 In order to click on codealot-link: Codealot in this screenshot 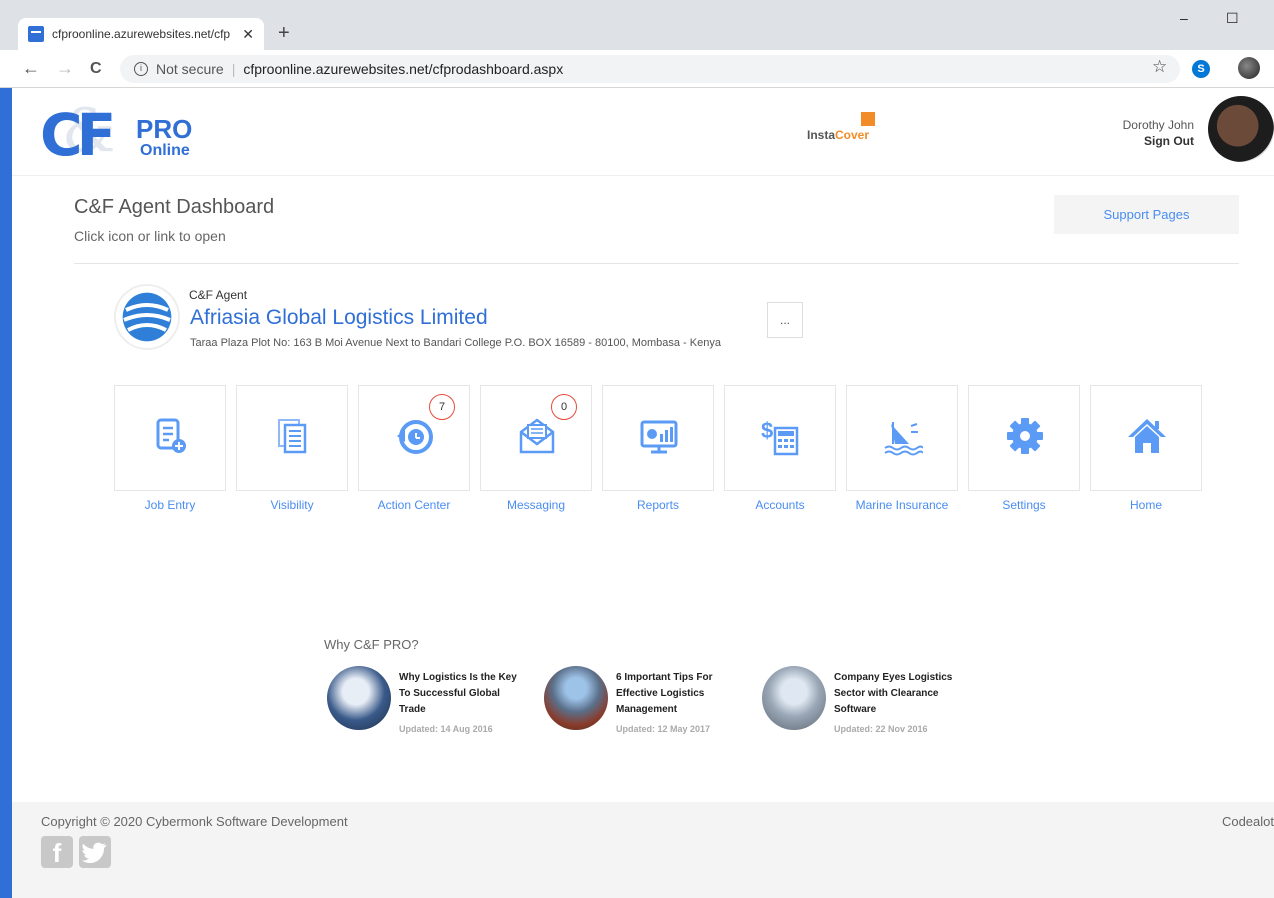, I will do `click(1248, 821)`.